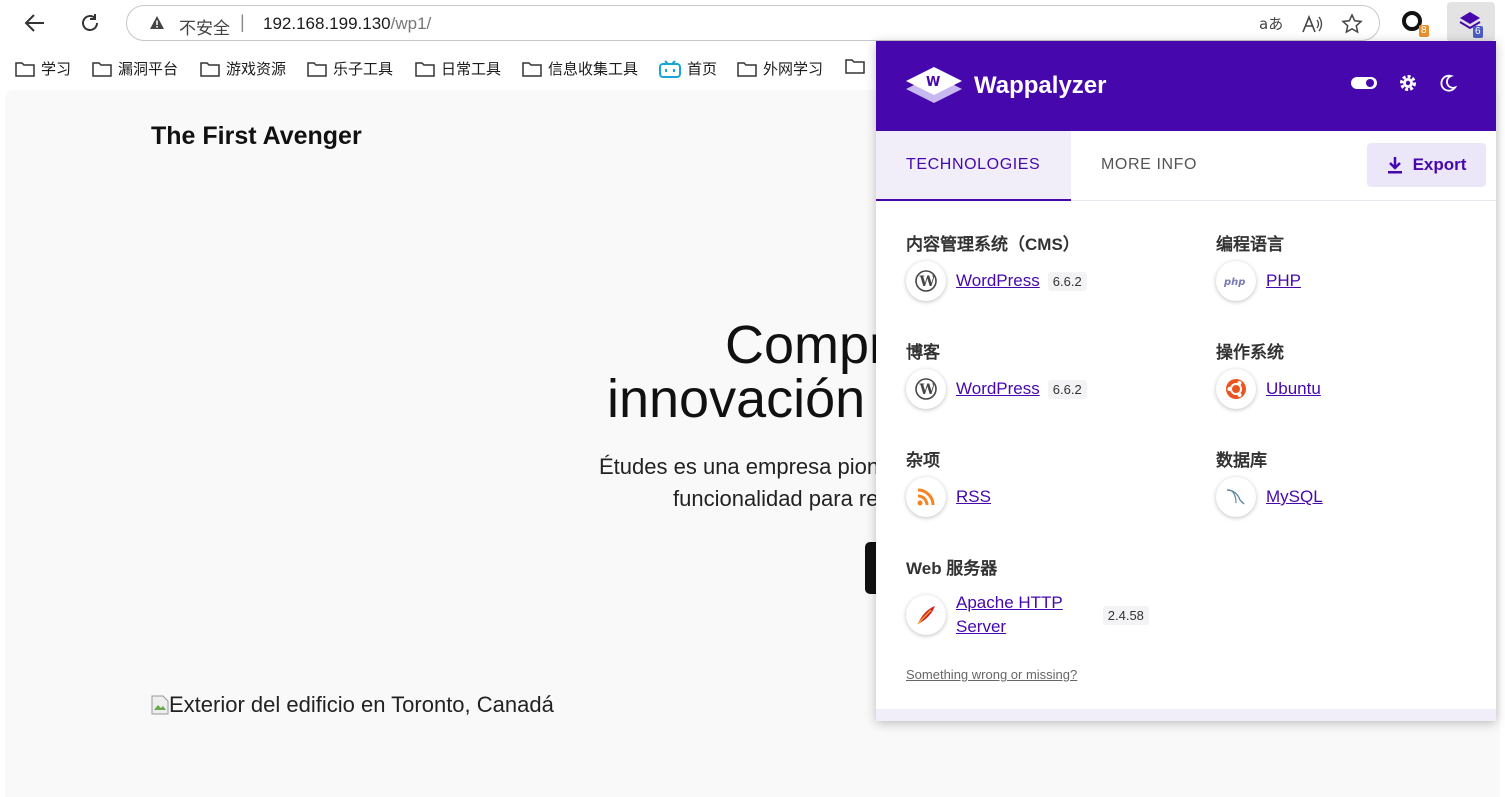  Describe the element at coordinates (1125, 615) in the screenshot. I see `tech-version: 2.4.58` at that location.